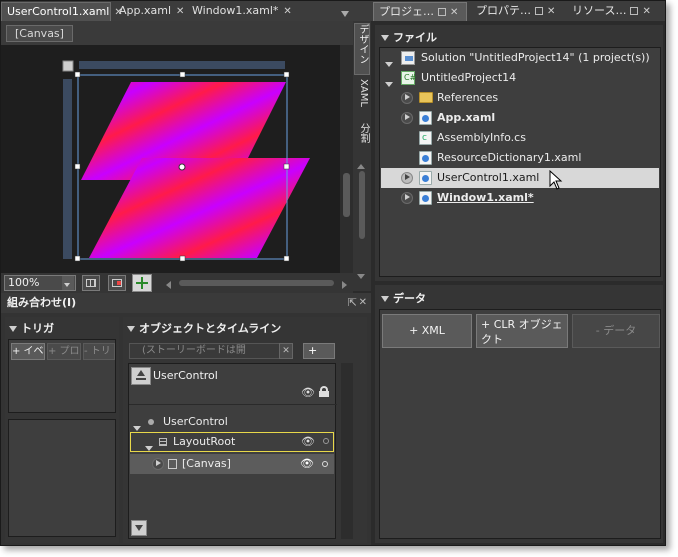 The image size is (678, 557). I want to click on storyboard-close-icon: ✕, so click(286, 351).